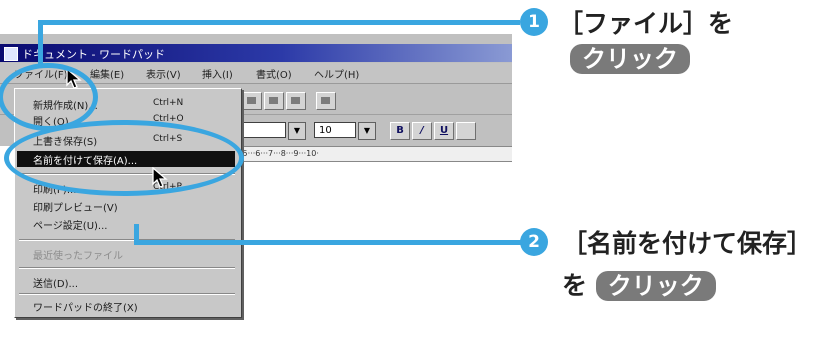 The height and width of the screenshot is (349, 824). I want to click on title-bar: ドキュメント - ワードパッド, so click(256, 53).